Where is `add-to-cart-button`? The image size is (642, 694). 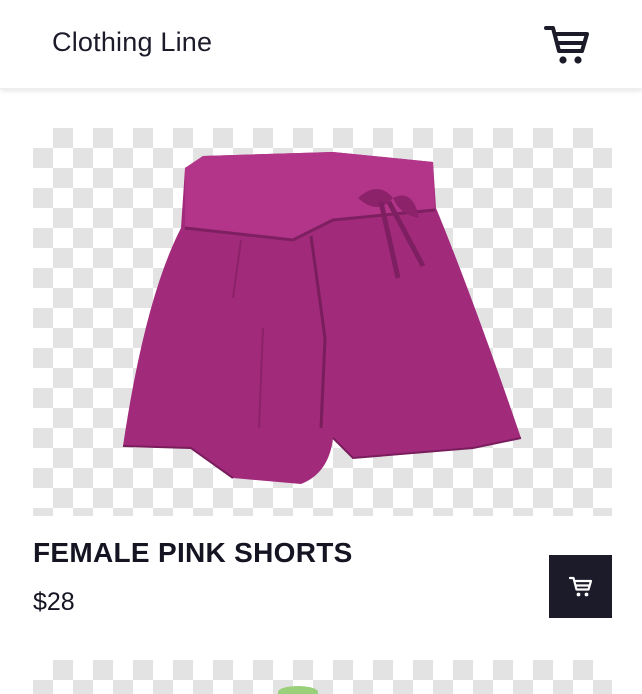 add-to-cart-button is located at coordinates (580, 586).